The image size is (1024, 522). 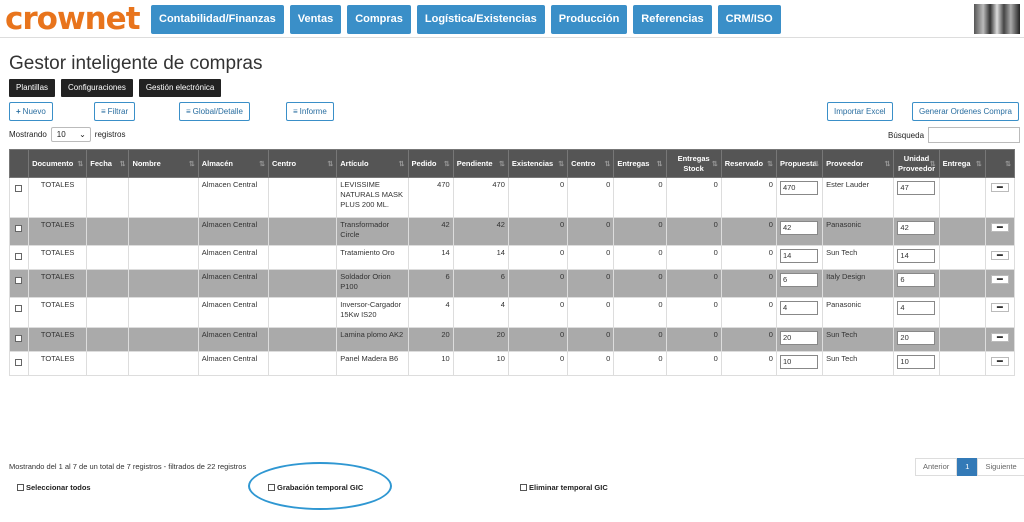 I want to click on column-header: ⇅, so click(x=1000, y=163).